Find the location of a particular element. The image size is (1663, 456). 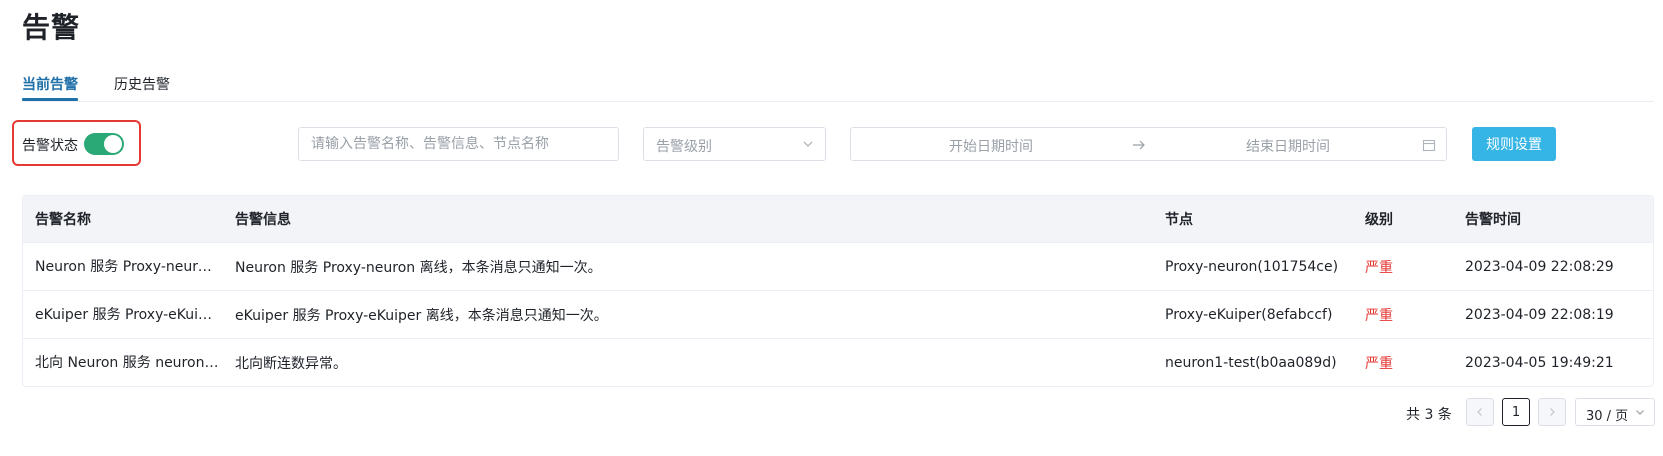

end-datetime-input: 结束日期时间 is located at coordinates (1288, 146).